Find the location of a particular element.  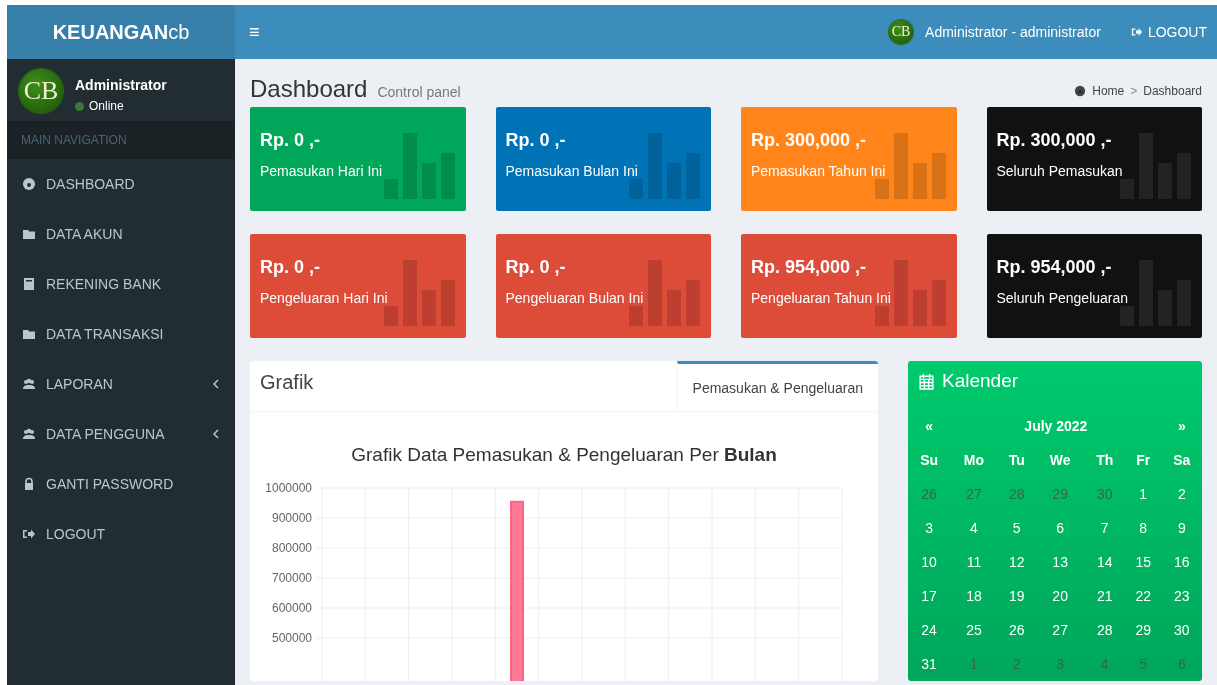

sidebar-item: DATA PENGGUNA is located at coordinates (121, 434).